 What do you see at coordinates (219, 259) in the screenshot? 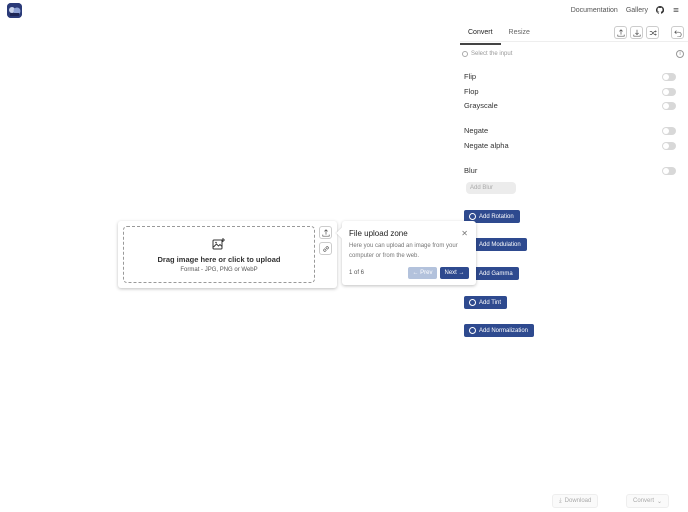
I see `upload-title: Drag image here or click to upload` at bounding box center [219, 259].